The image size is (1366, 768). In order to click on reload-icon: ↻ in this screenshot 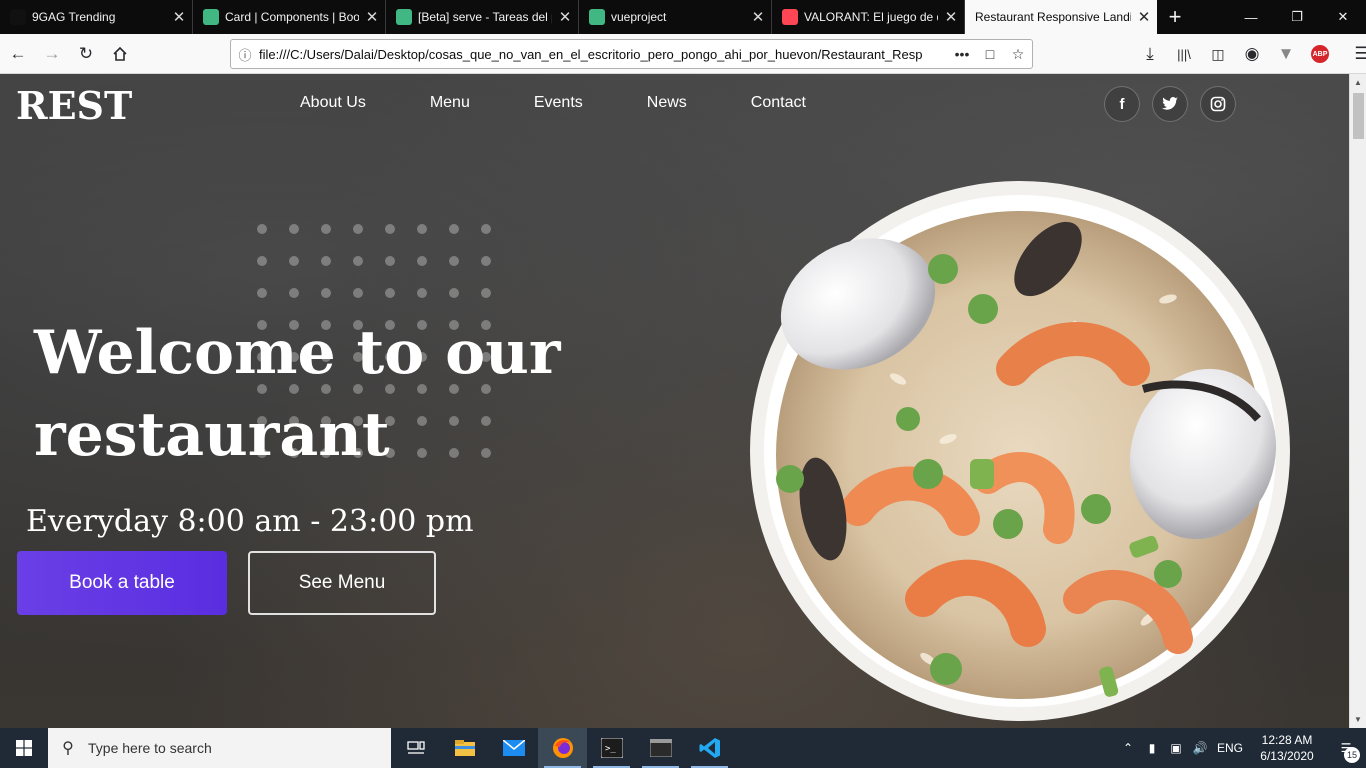, I will do `click(86, 53)`.